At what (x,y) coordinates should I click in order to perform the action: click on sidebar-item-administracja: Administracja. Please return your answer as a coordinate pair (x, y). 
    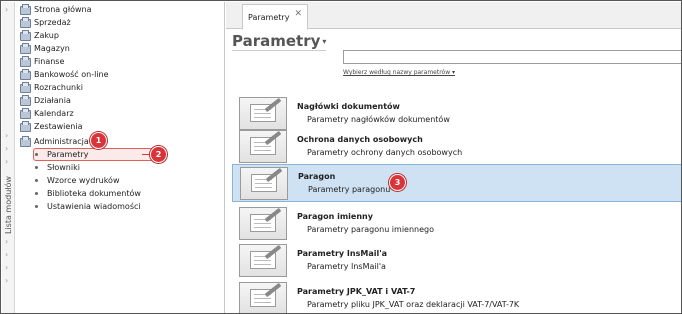
    Looking at the image, I should click on (54, 141).